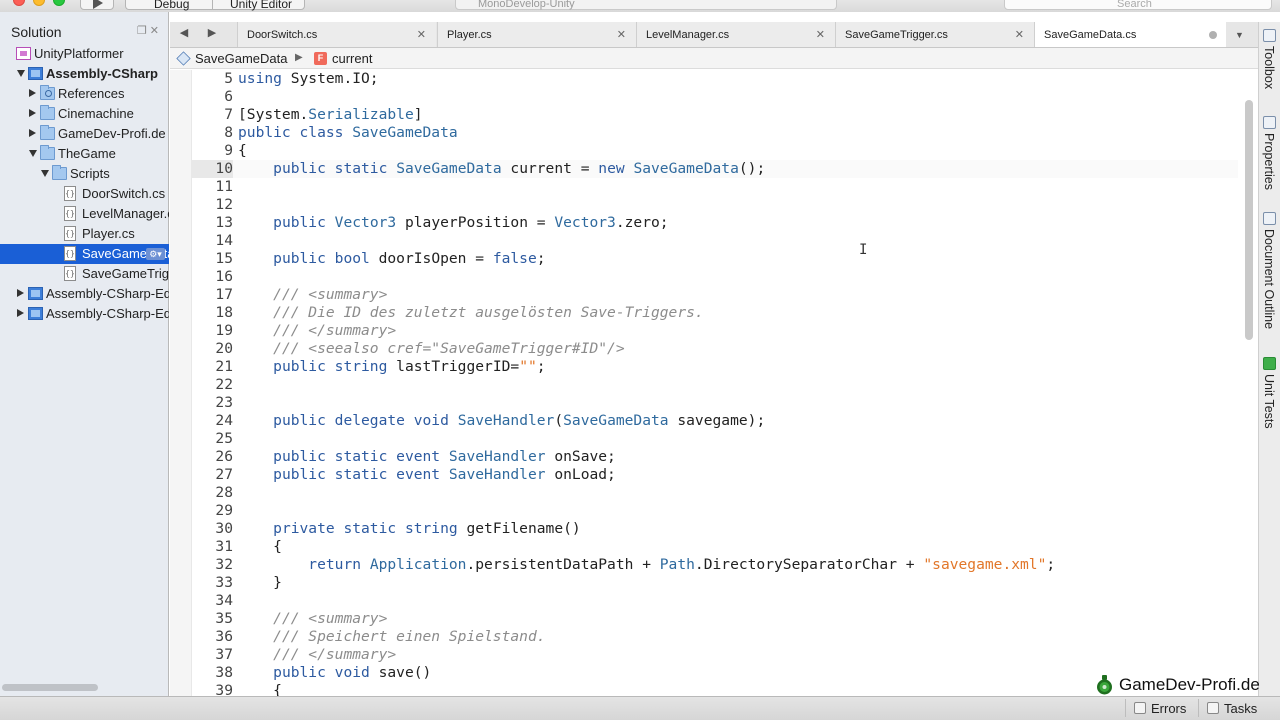 This screenshot has width=1280, height=720. Describe the element at coordinates (84, 174) in the screenshot. I see `tree-node: Scripts` at that location.